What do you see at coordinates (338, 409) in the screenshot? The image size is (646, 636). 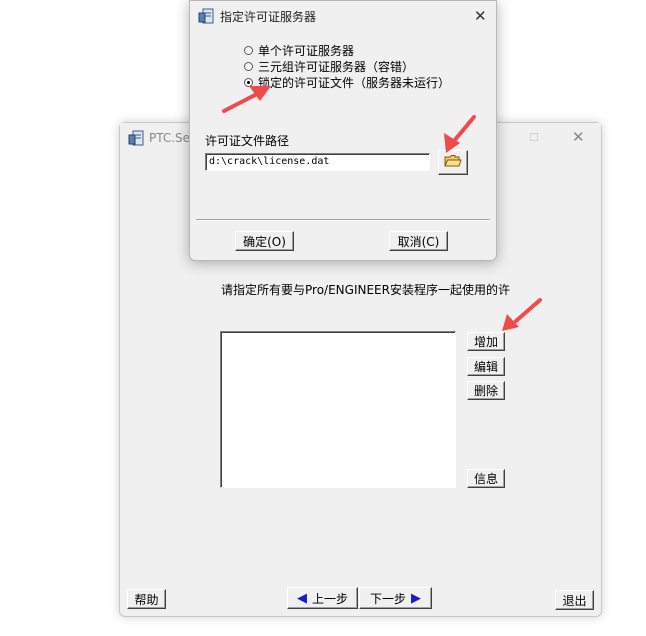 I see `license-list` at bounding box center [338, 409].